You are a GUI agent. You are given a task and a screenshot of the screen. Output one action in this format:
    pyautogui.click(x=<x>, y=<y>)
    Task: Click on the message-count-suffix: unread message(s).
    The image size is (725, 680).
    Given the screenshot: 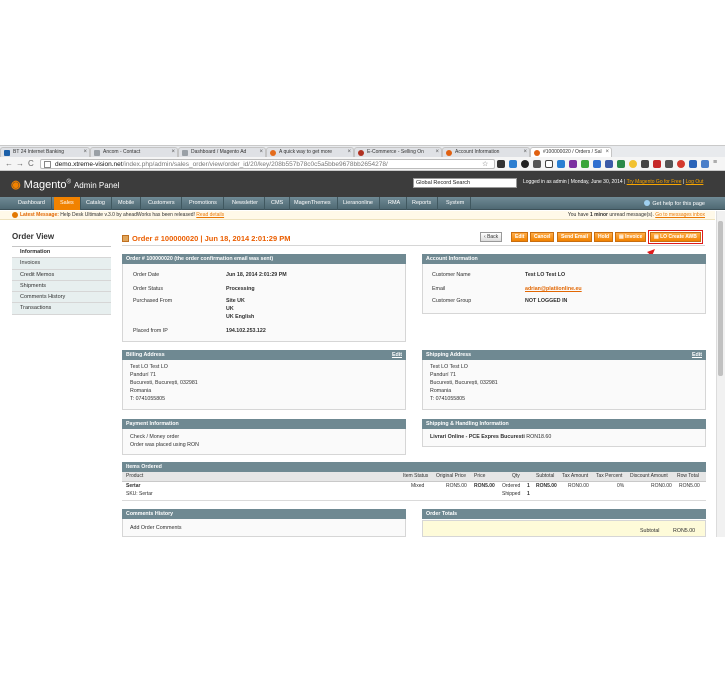 What is the action you would take?
    pyautogui.click(x=631, y=215)
    